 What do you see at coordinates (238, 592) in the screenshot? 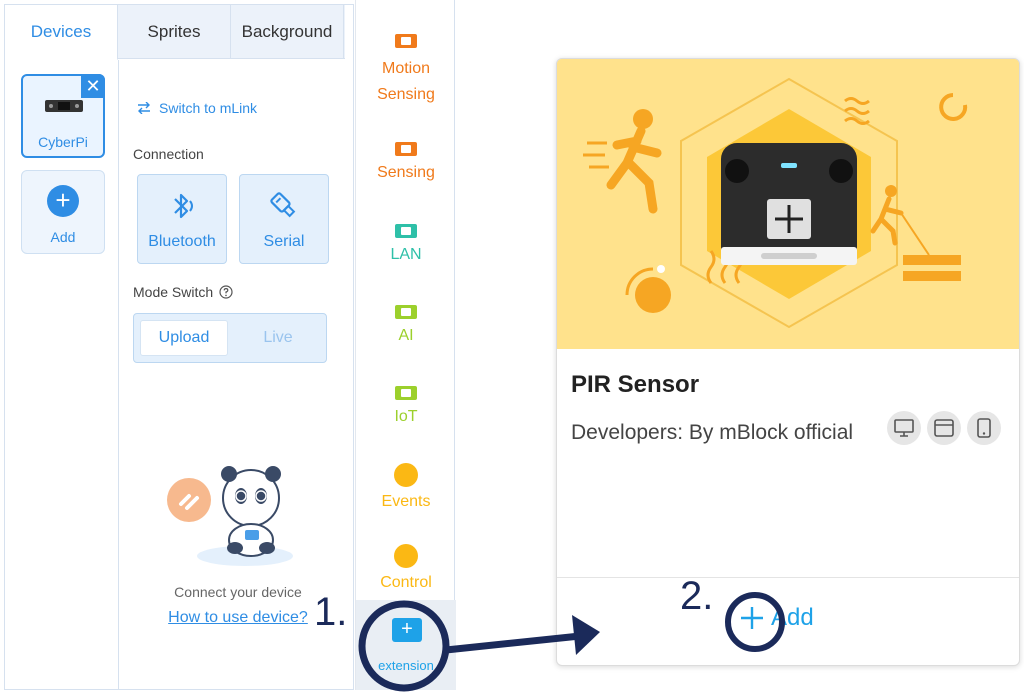
I see `connect-device-hint: Connect your device` at bounding box center [238, 592].